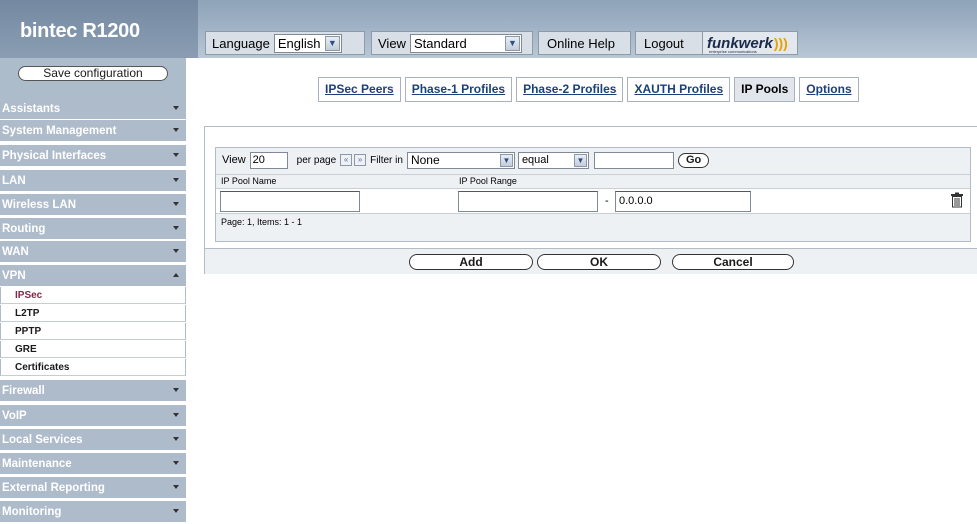  Describe the element at coordinates (765, 89) in the screenshot. I see `tab-ip-pools: IP Pools` at that location.